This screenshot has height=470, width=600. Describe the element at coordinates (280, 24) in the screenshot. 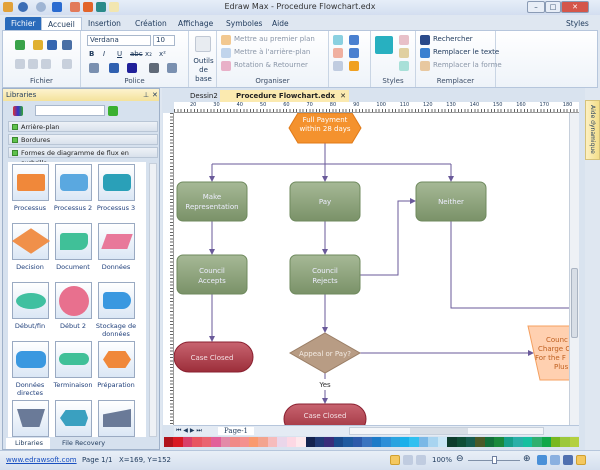

I see `tab-aide: Aide` at that location.